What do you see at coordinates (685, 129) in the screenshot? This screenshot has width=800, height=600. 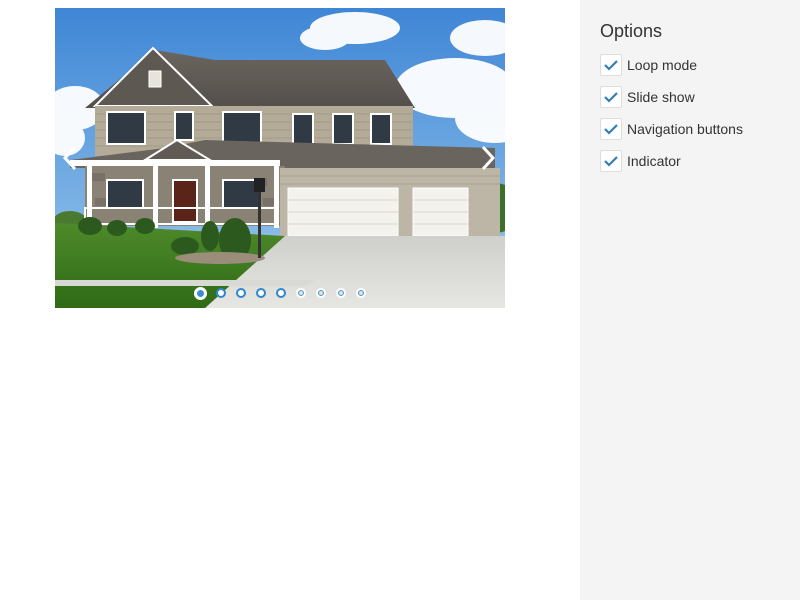 I see `navigation-buttons-label: Navigation buttons` at bounding box center [685, 129].